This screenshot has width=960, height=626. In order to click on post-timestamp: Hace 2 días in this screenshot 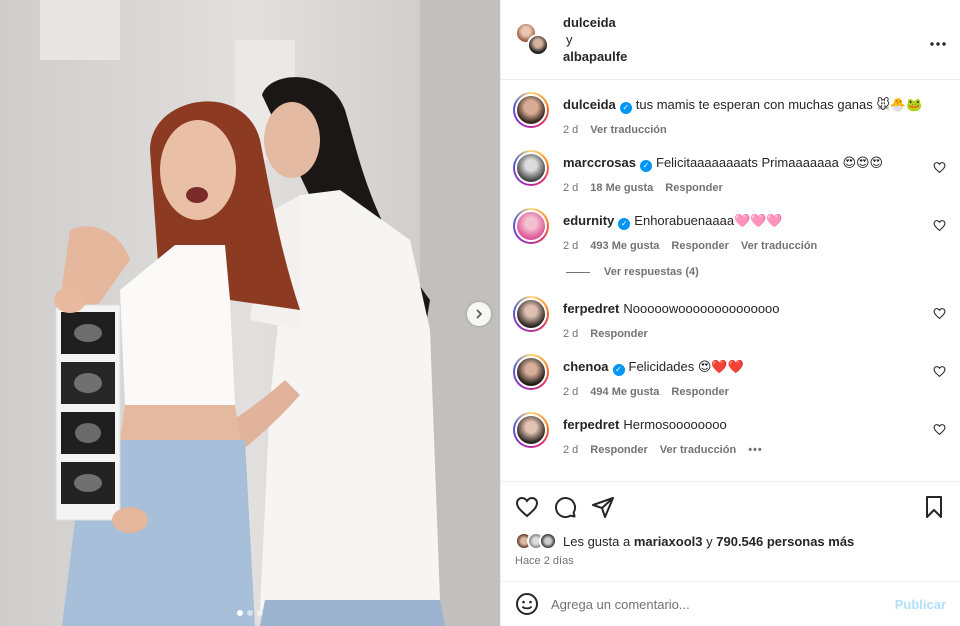, I will do `click(730, 563)`.